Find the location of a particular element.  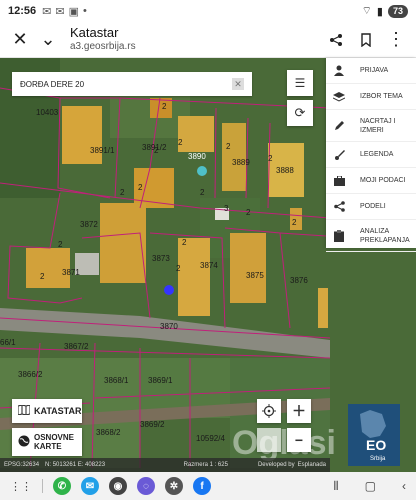

parcel-label: 66/1 is located at coordinates (8, 342).